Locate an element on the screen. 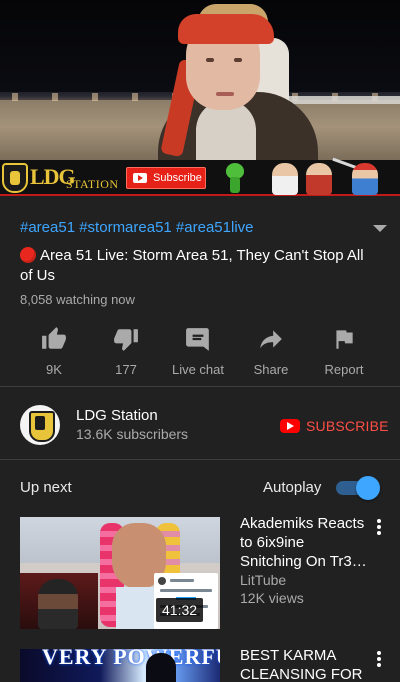 This screenshot has width=400, height=682. banner-subscribe-button: Subscribe is located at coordinates (166, 178).